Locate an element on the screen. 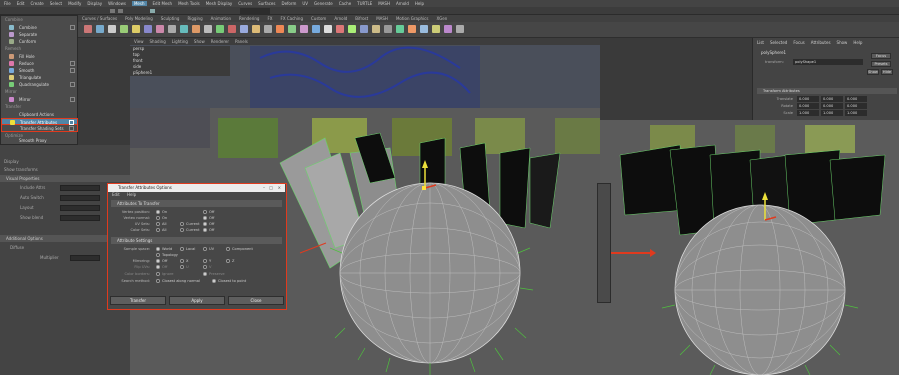  menu-item-conform: Conform is located at coordinates (39, 41).